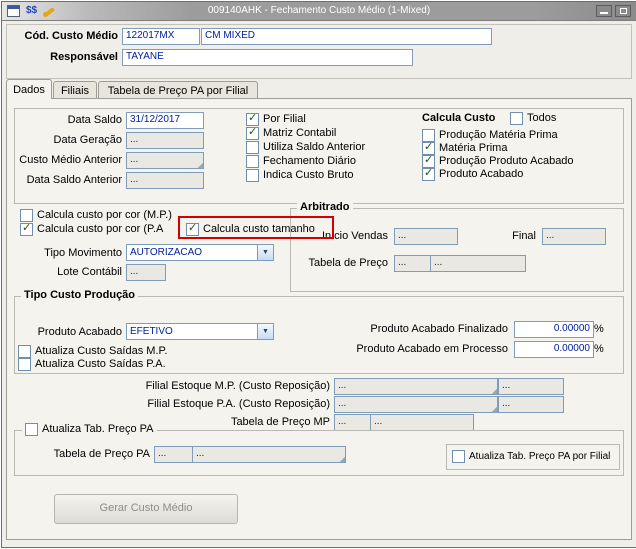  I want to click on atualiza-tab-preco-pa-label: Atualiza Tab. Preço PA, so click(98, 429).